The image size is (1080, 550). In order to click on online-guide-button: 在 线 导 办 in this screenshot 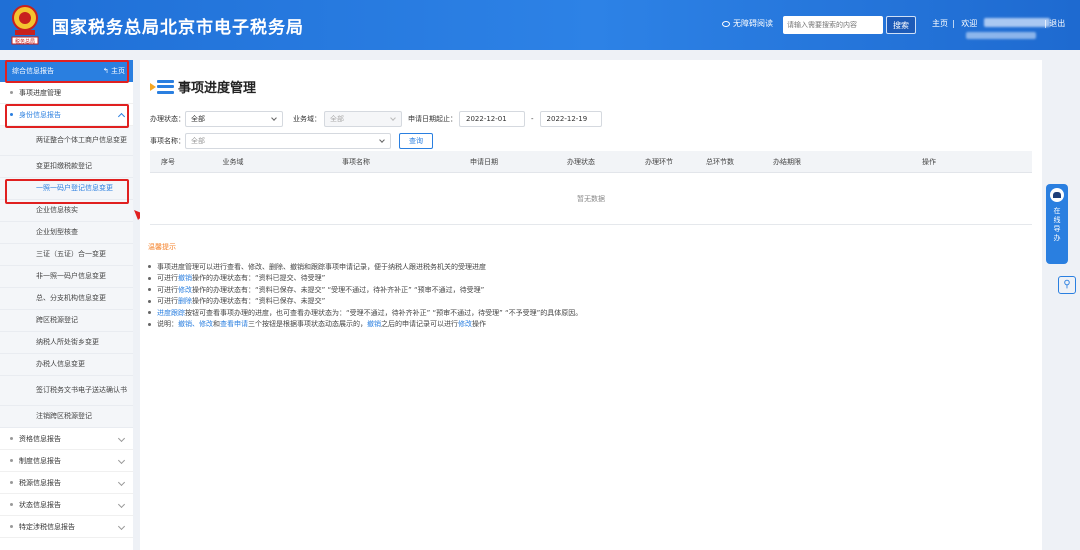, I will do `click(1057, 224)`.